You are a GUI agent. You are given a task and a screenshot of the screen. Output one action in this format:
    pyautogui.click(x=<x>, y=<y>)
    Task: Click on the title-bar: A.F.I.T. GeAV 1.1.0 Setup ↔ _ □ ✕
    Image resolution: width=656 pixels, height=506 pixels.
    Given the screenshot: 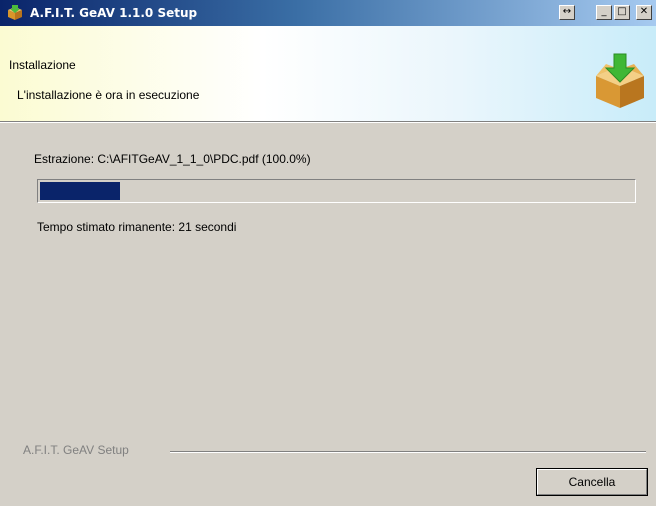 What is the action you would take?
    pyautogui.click(x=328, y=13)
    